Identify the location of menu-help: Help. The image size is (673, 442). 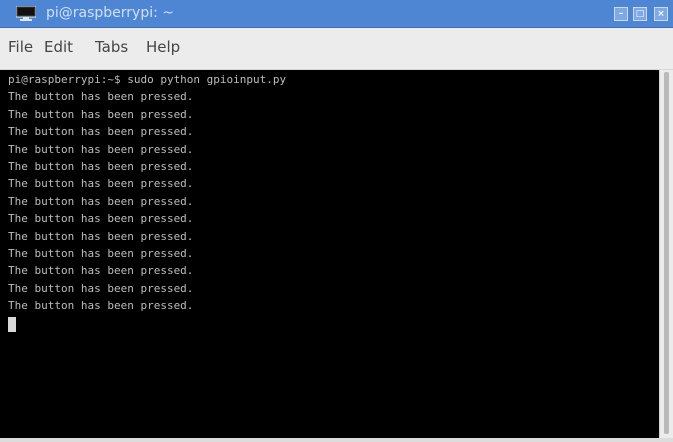
(163, 47).